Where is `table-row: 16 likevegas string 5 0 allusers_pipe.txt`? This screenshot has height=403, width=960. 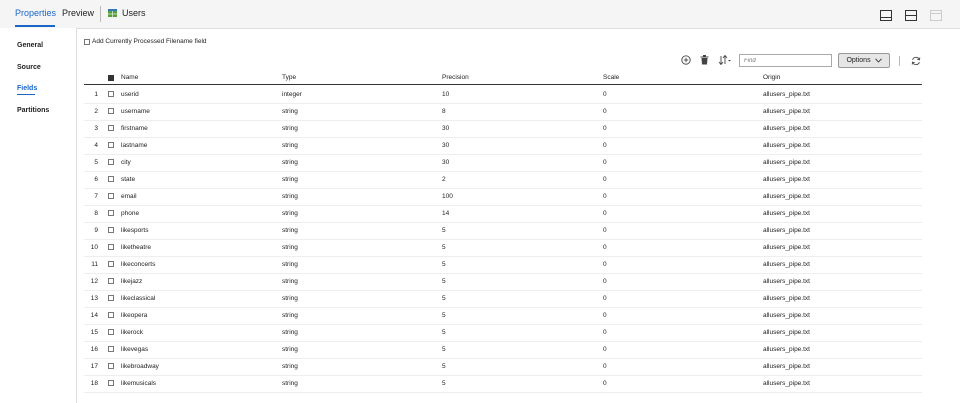
table-row: 16 likevegas string 5 0 allusers_pipe.txt is located at coordinates (503, 350).